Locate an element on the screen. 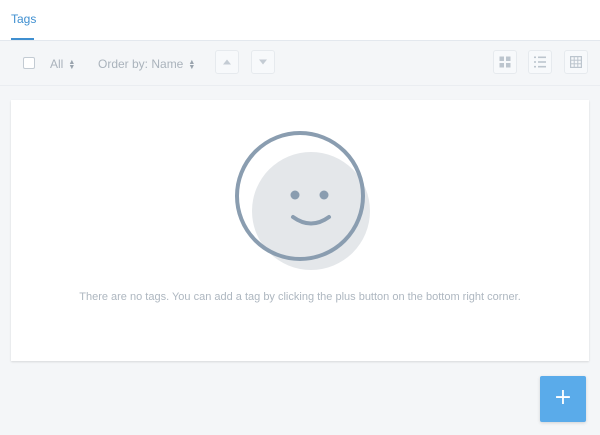  table-view-button is located at coordinates (576, 62).